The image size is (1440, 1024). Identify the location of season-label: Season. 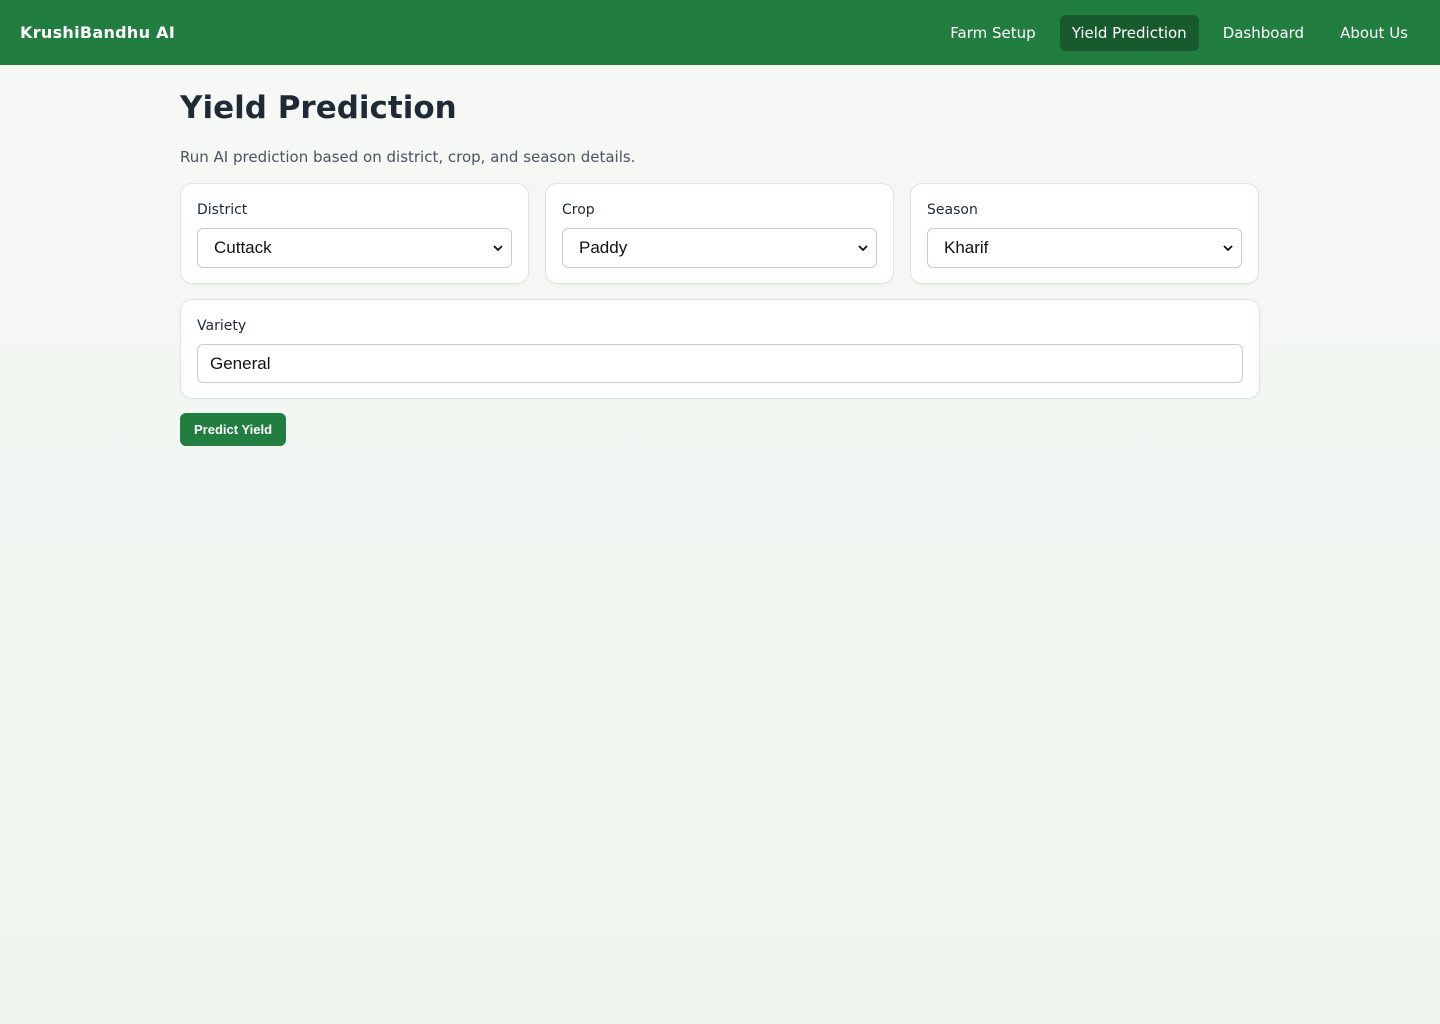
(952, 210).